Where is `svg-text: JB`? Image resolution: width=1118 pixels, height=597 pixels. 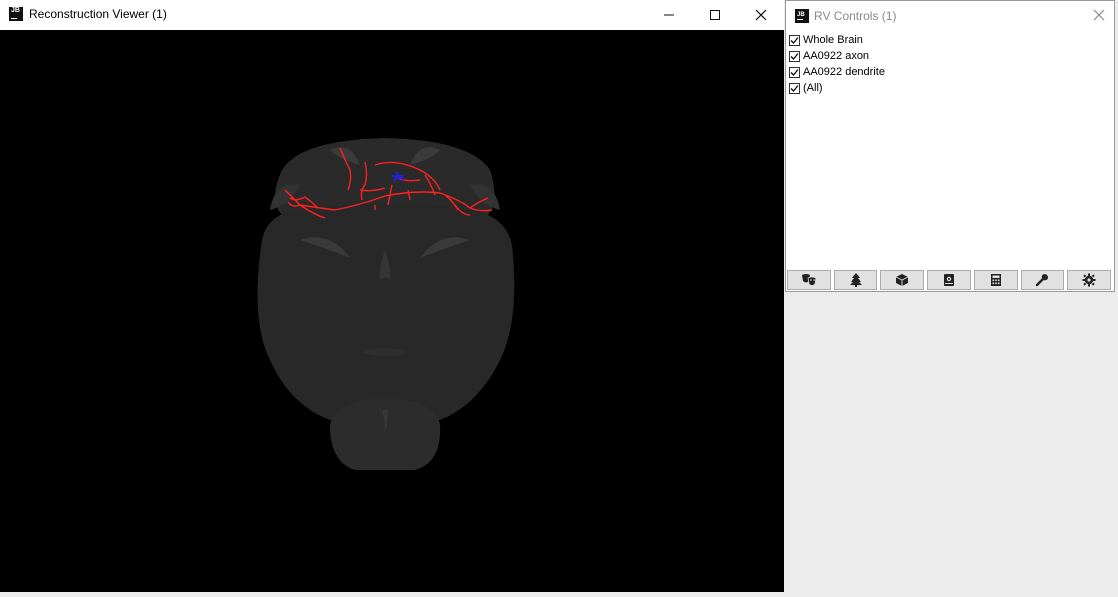 svg-text: JB is located at coordinates (801, 15).